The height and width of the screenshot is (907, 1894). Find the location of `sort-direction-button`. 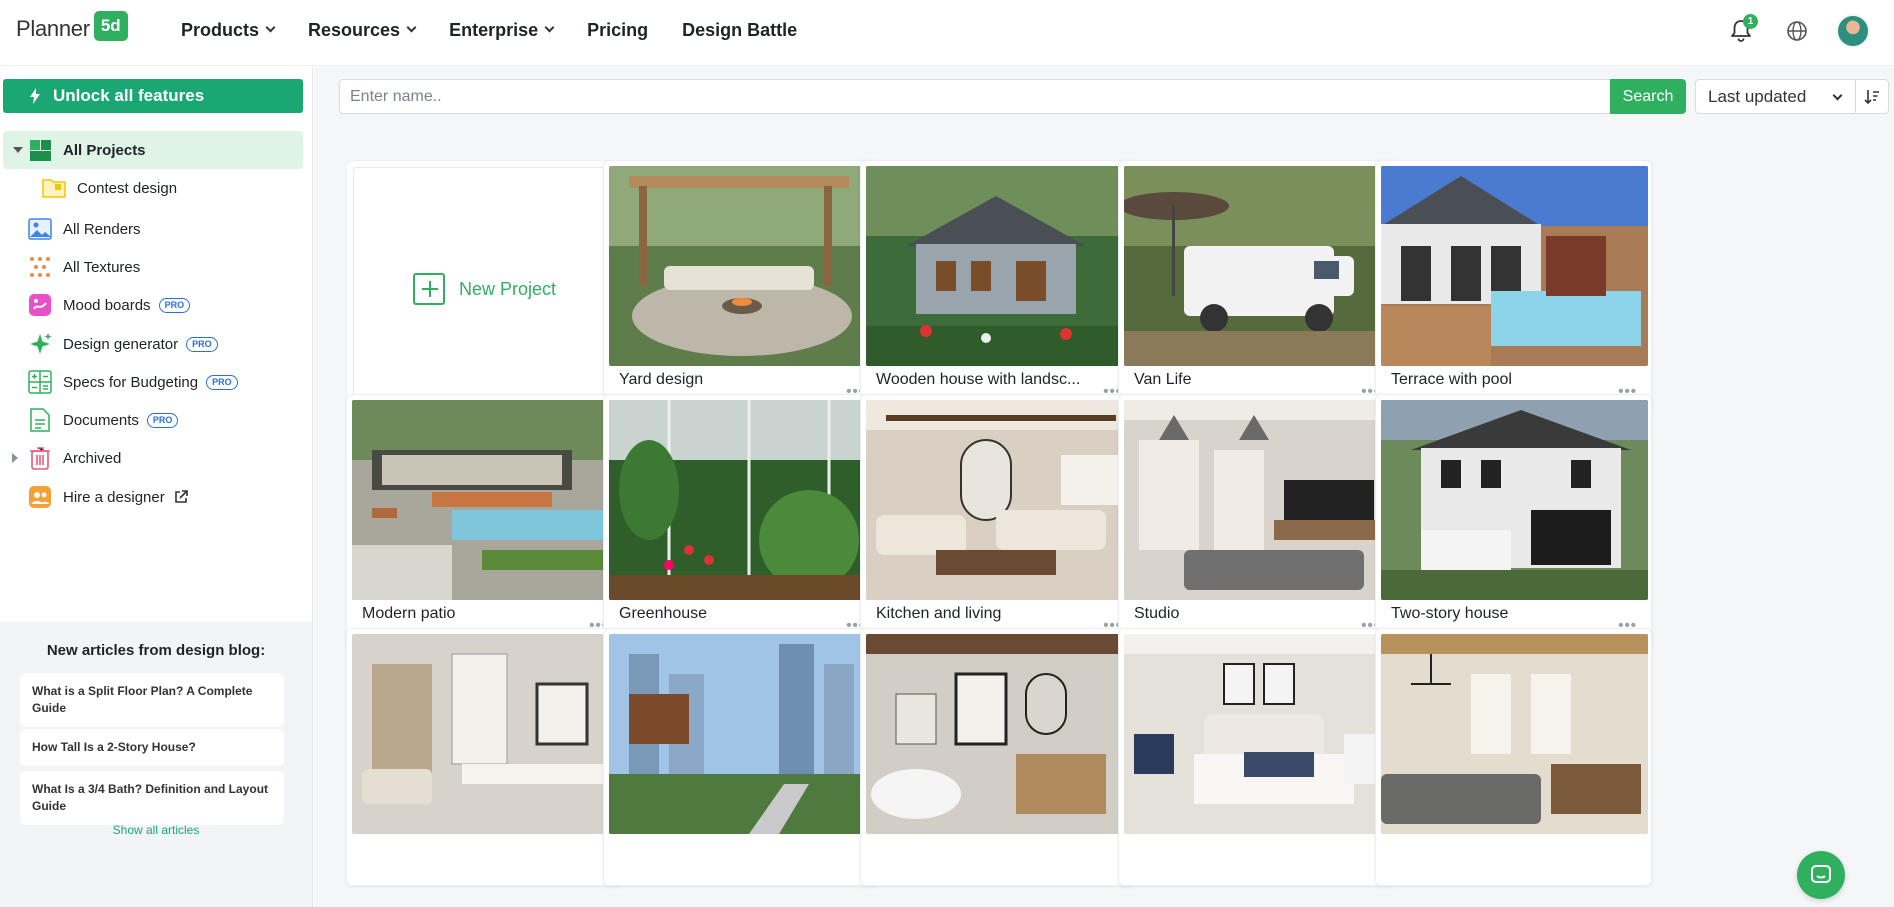

sort-direction-button is located at coordinates (1872, 96).